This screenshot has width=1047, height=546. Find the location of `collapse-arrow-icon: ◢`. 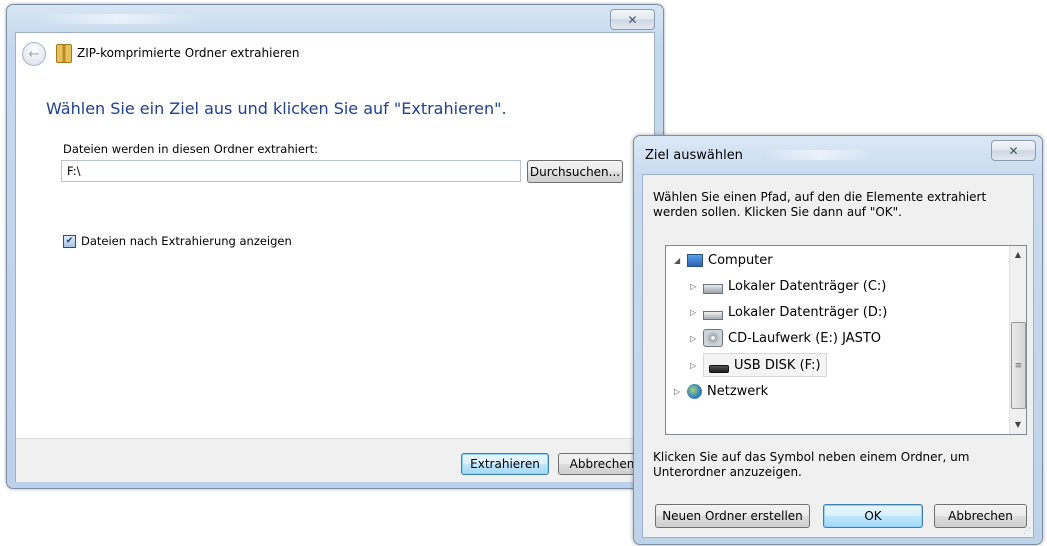

collapse-arrow-icon: ◢ is located at coordinates (679, 260).